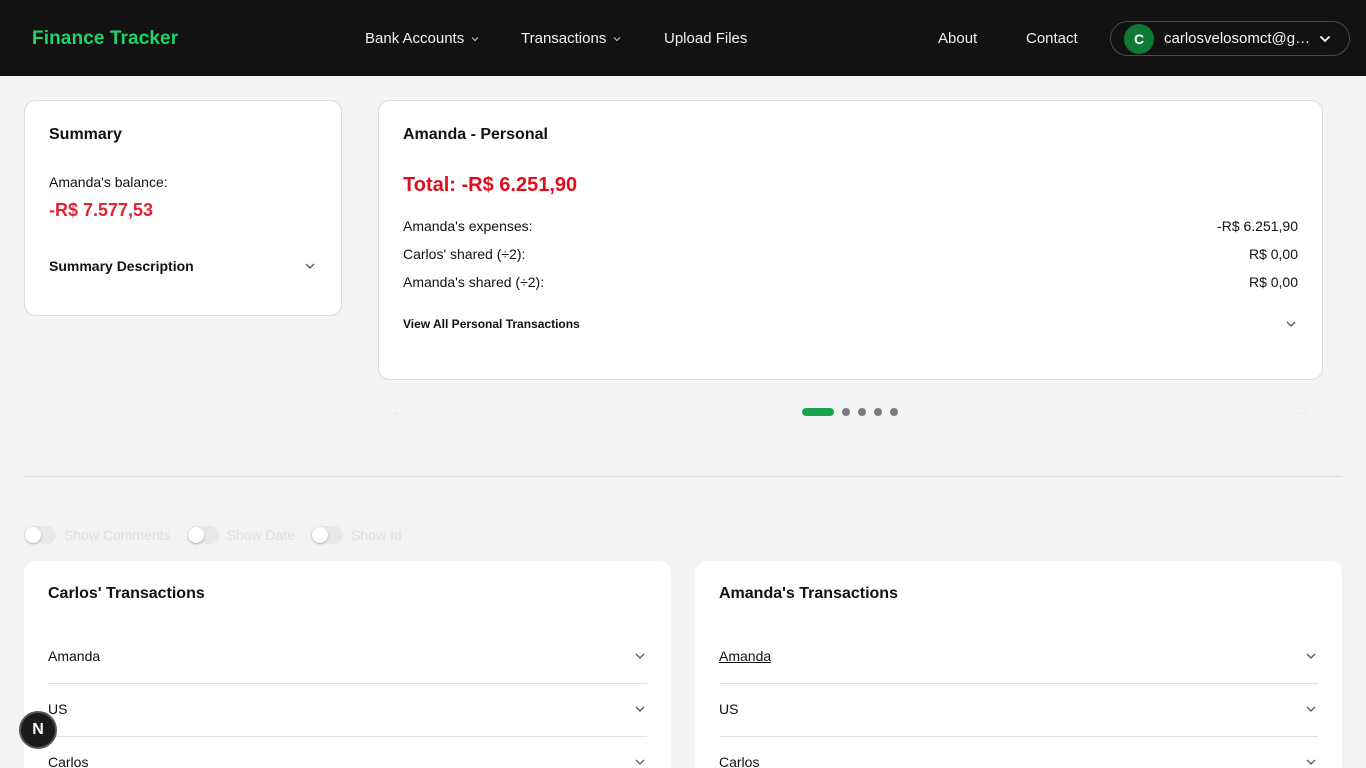 This screenshot has width=1366, height=768. I want to click on expense-row: Amanda's expenses: -R$ 6.251,90, so click(850, 226).